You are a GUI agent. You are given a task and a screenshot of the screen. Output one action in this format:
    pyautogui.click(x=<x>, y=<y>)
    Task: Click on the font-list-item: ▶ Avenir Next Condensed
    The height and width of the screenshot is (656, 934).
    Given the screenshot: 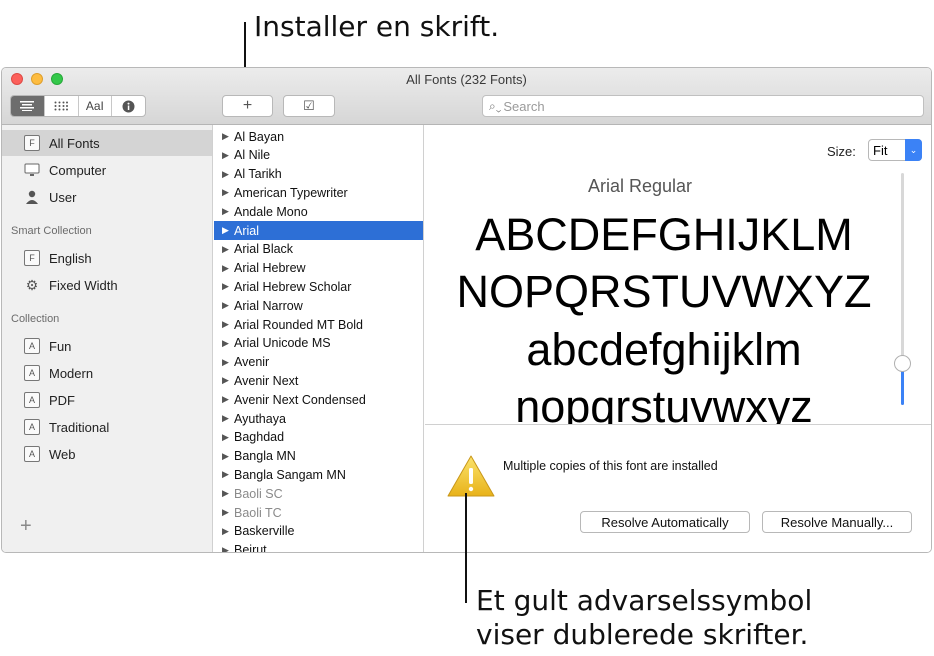 What is the action you would take?
    pyautogui.click(x=318, y=399)
    